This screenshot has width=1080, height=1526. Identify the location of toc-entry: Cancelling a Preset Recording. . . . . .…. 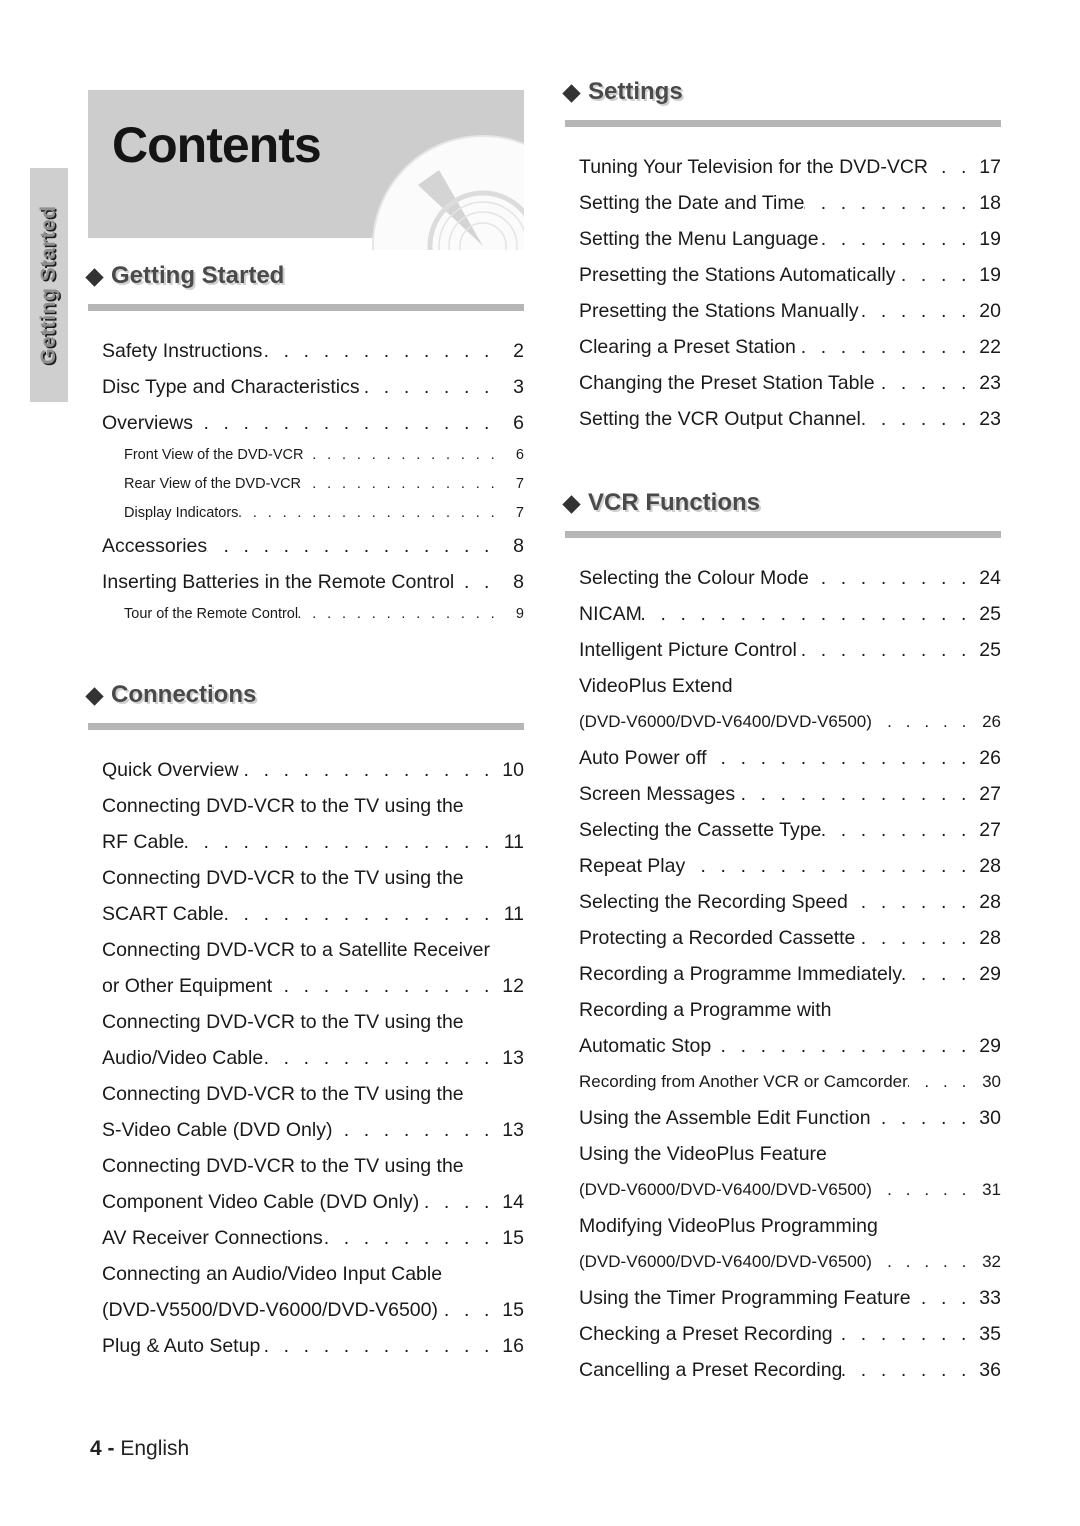
(790, 1370).